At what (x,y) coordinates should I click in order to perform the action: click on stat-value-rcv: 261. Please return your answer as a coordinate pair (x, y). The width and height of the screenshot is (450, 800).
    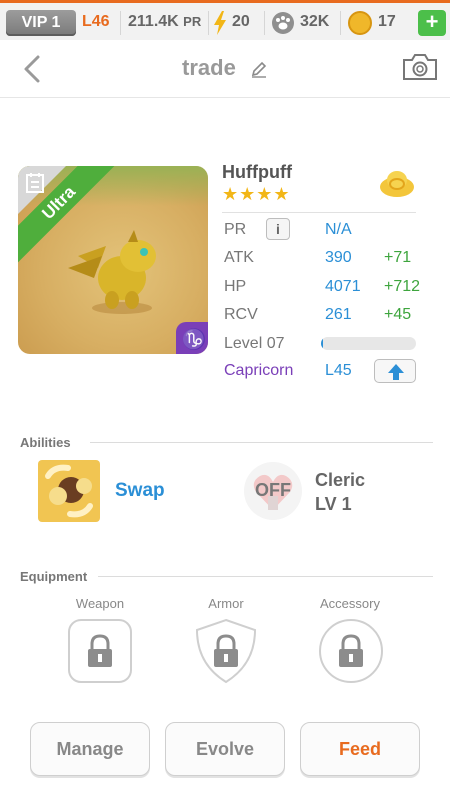
    Looking at the image, I should click on (338, 314).